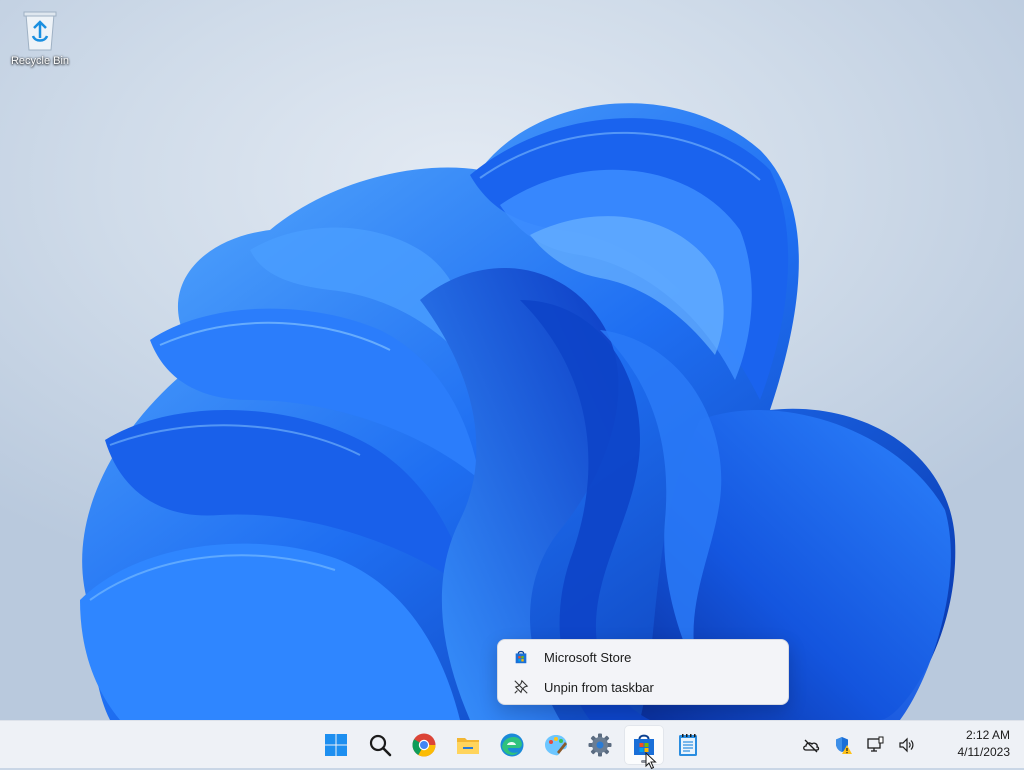 This screenshot has height=770, width=1024. I want to click on taskbar-chrome-button, so click(424, 745).